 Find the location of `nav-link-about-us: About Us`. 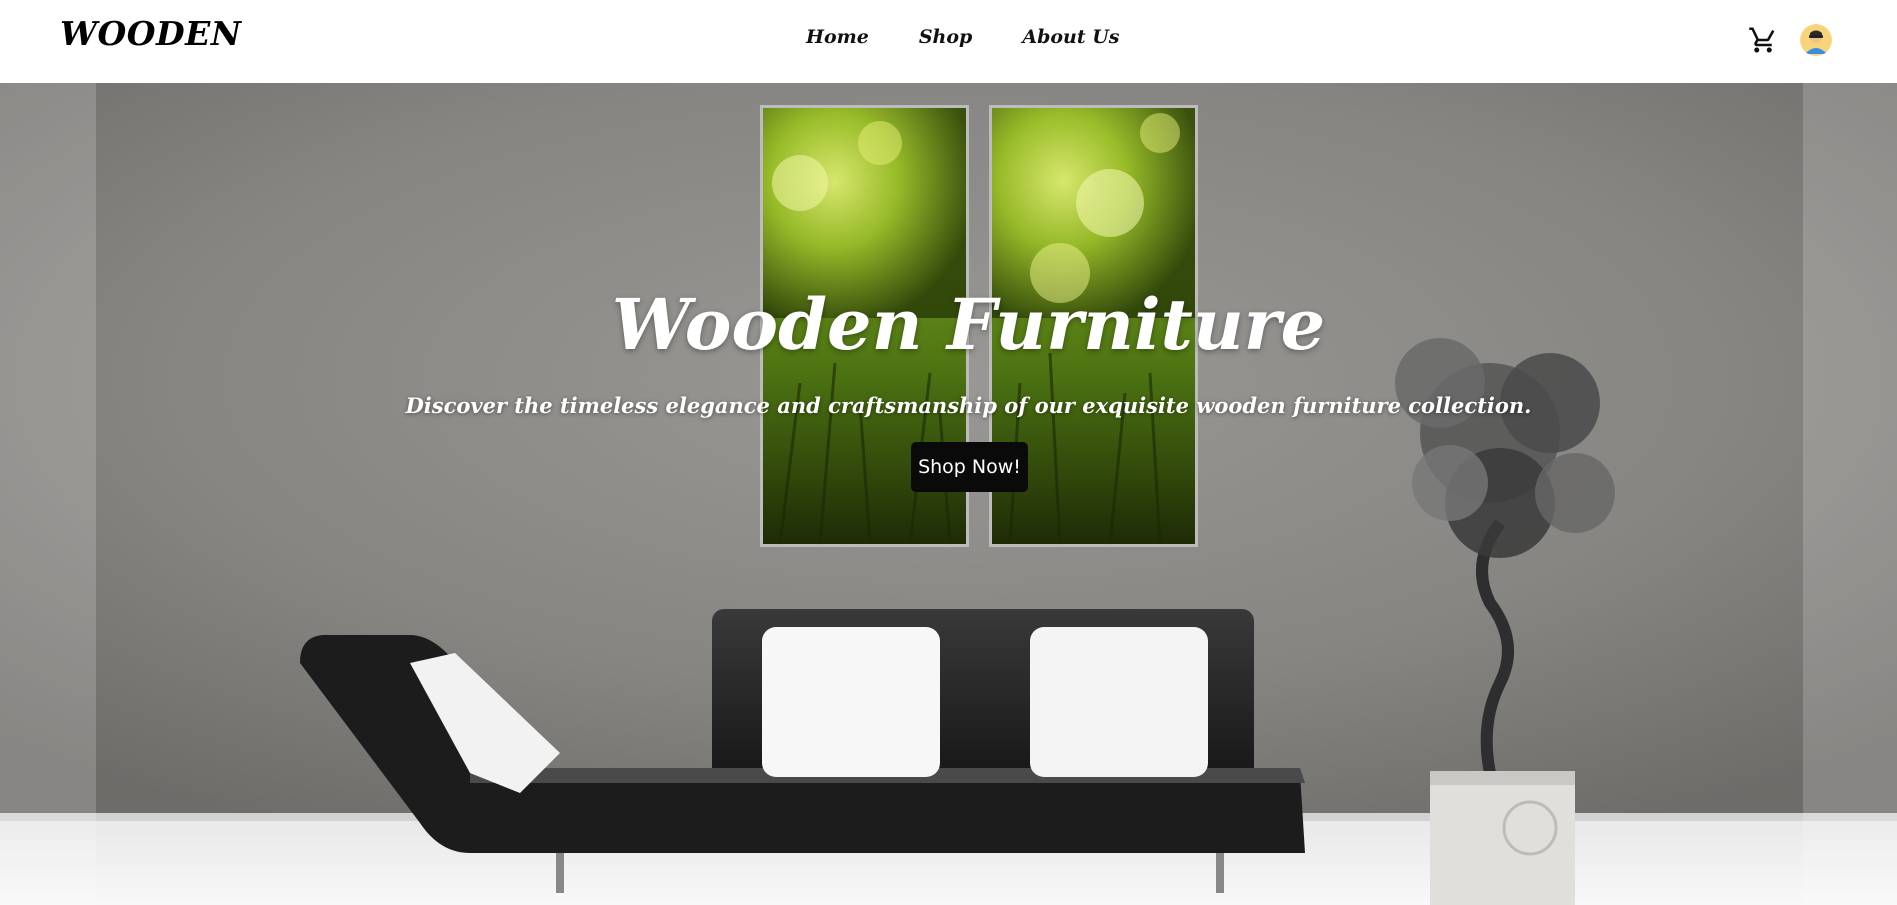

nav-link-about-us: About Us is located at coordinates (1070, 37).